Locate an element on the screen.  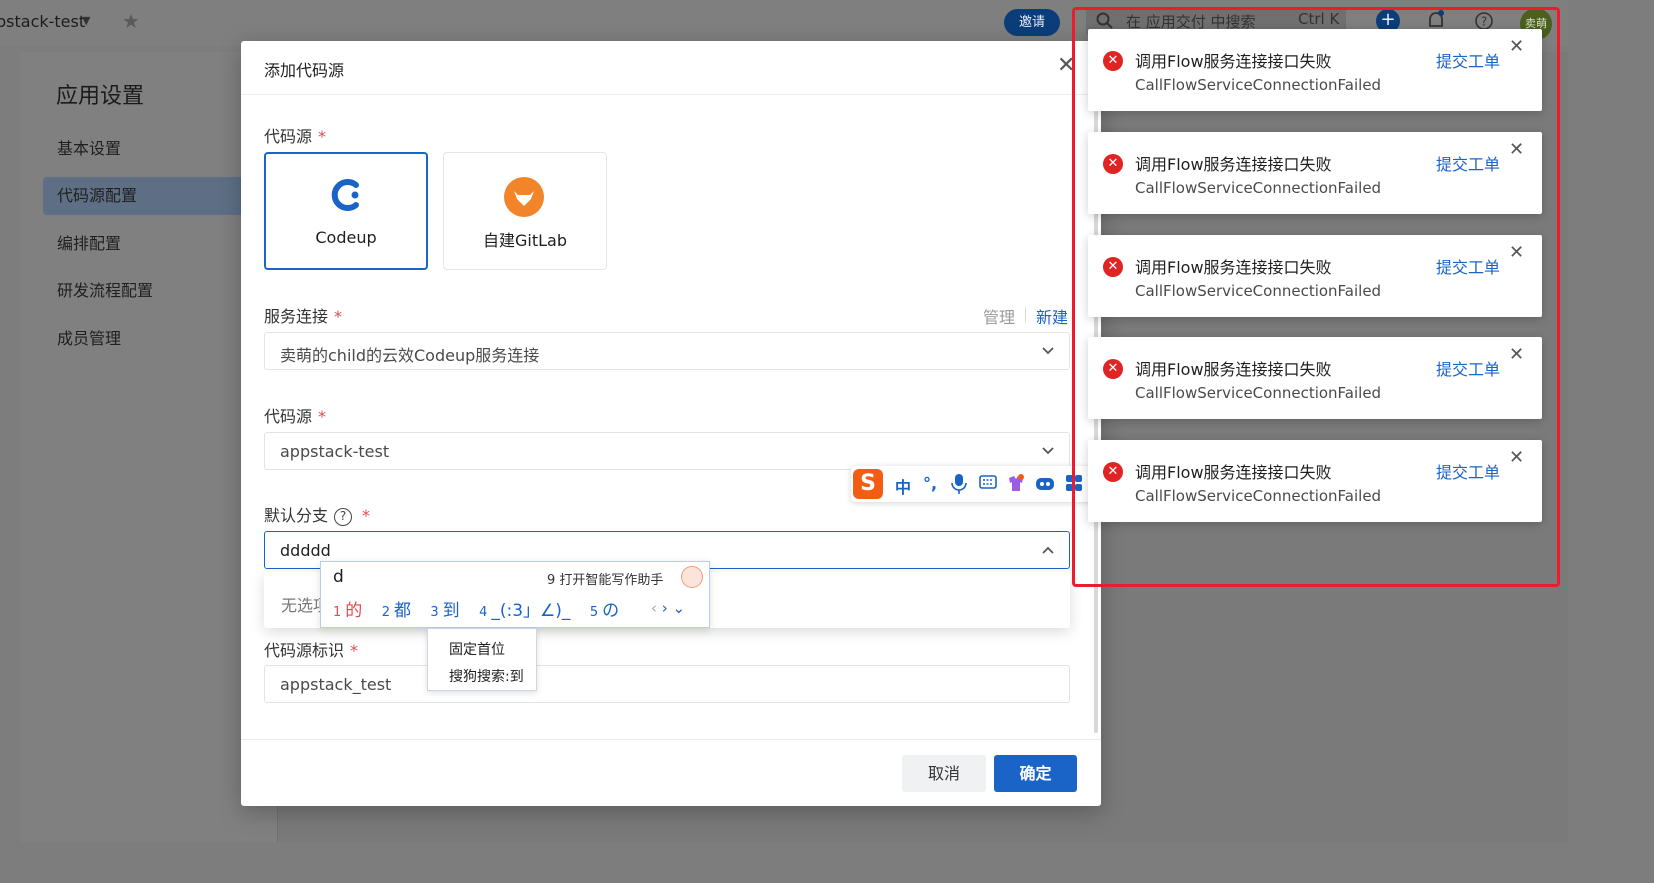
source-card-codeup: Codeup is located at coordinates (346, 211).